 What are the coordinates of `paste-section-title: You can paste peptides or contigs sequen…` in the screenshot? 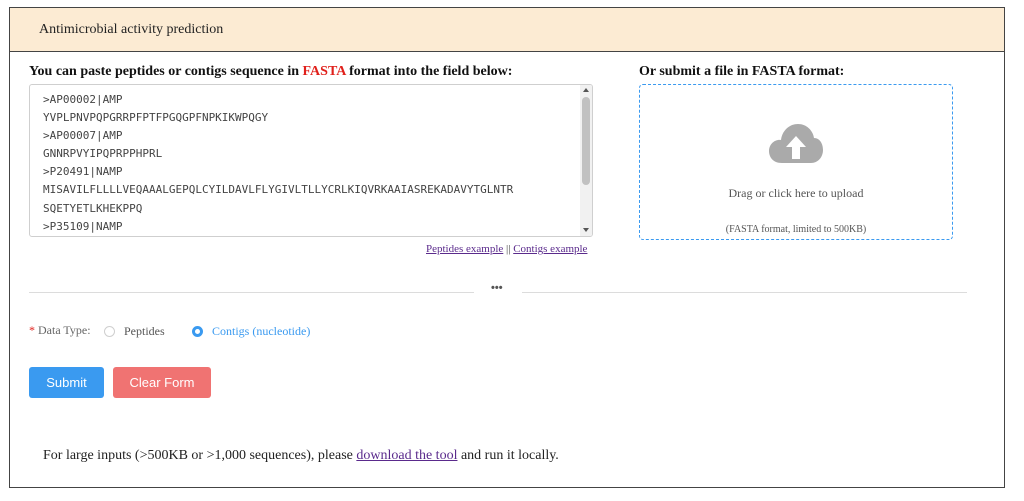 It's located at (270, 72).